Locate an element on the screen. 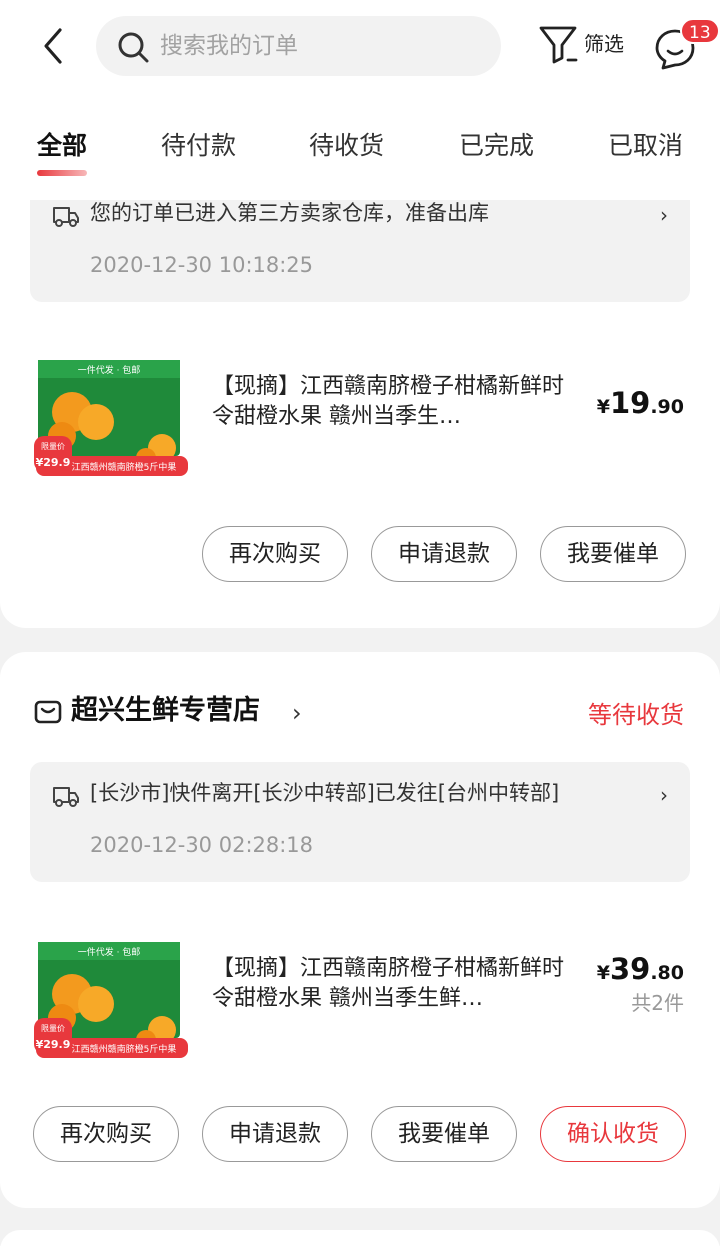 Image resolution: width=720 pixels, height=1246 pixels. filter-icon is located at coordinates (558, 45).